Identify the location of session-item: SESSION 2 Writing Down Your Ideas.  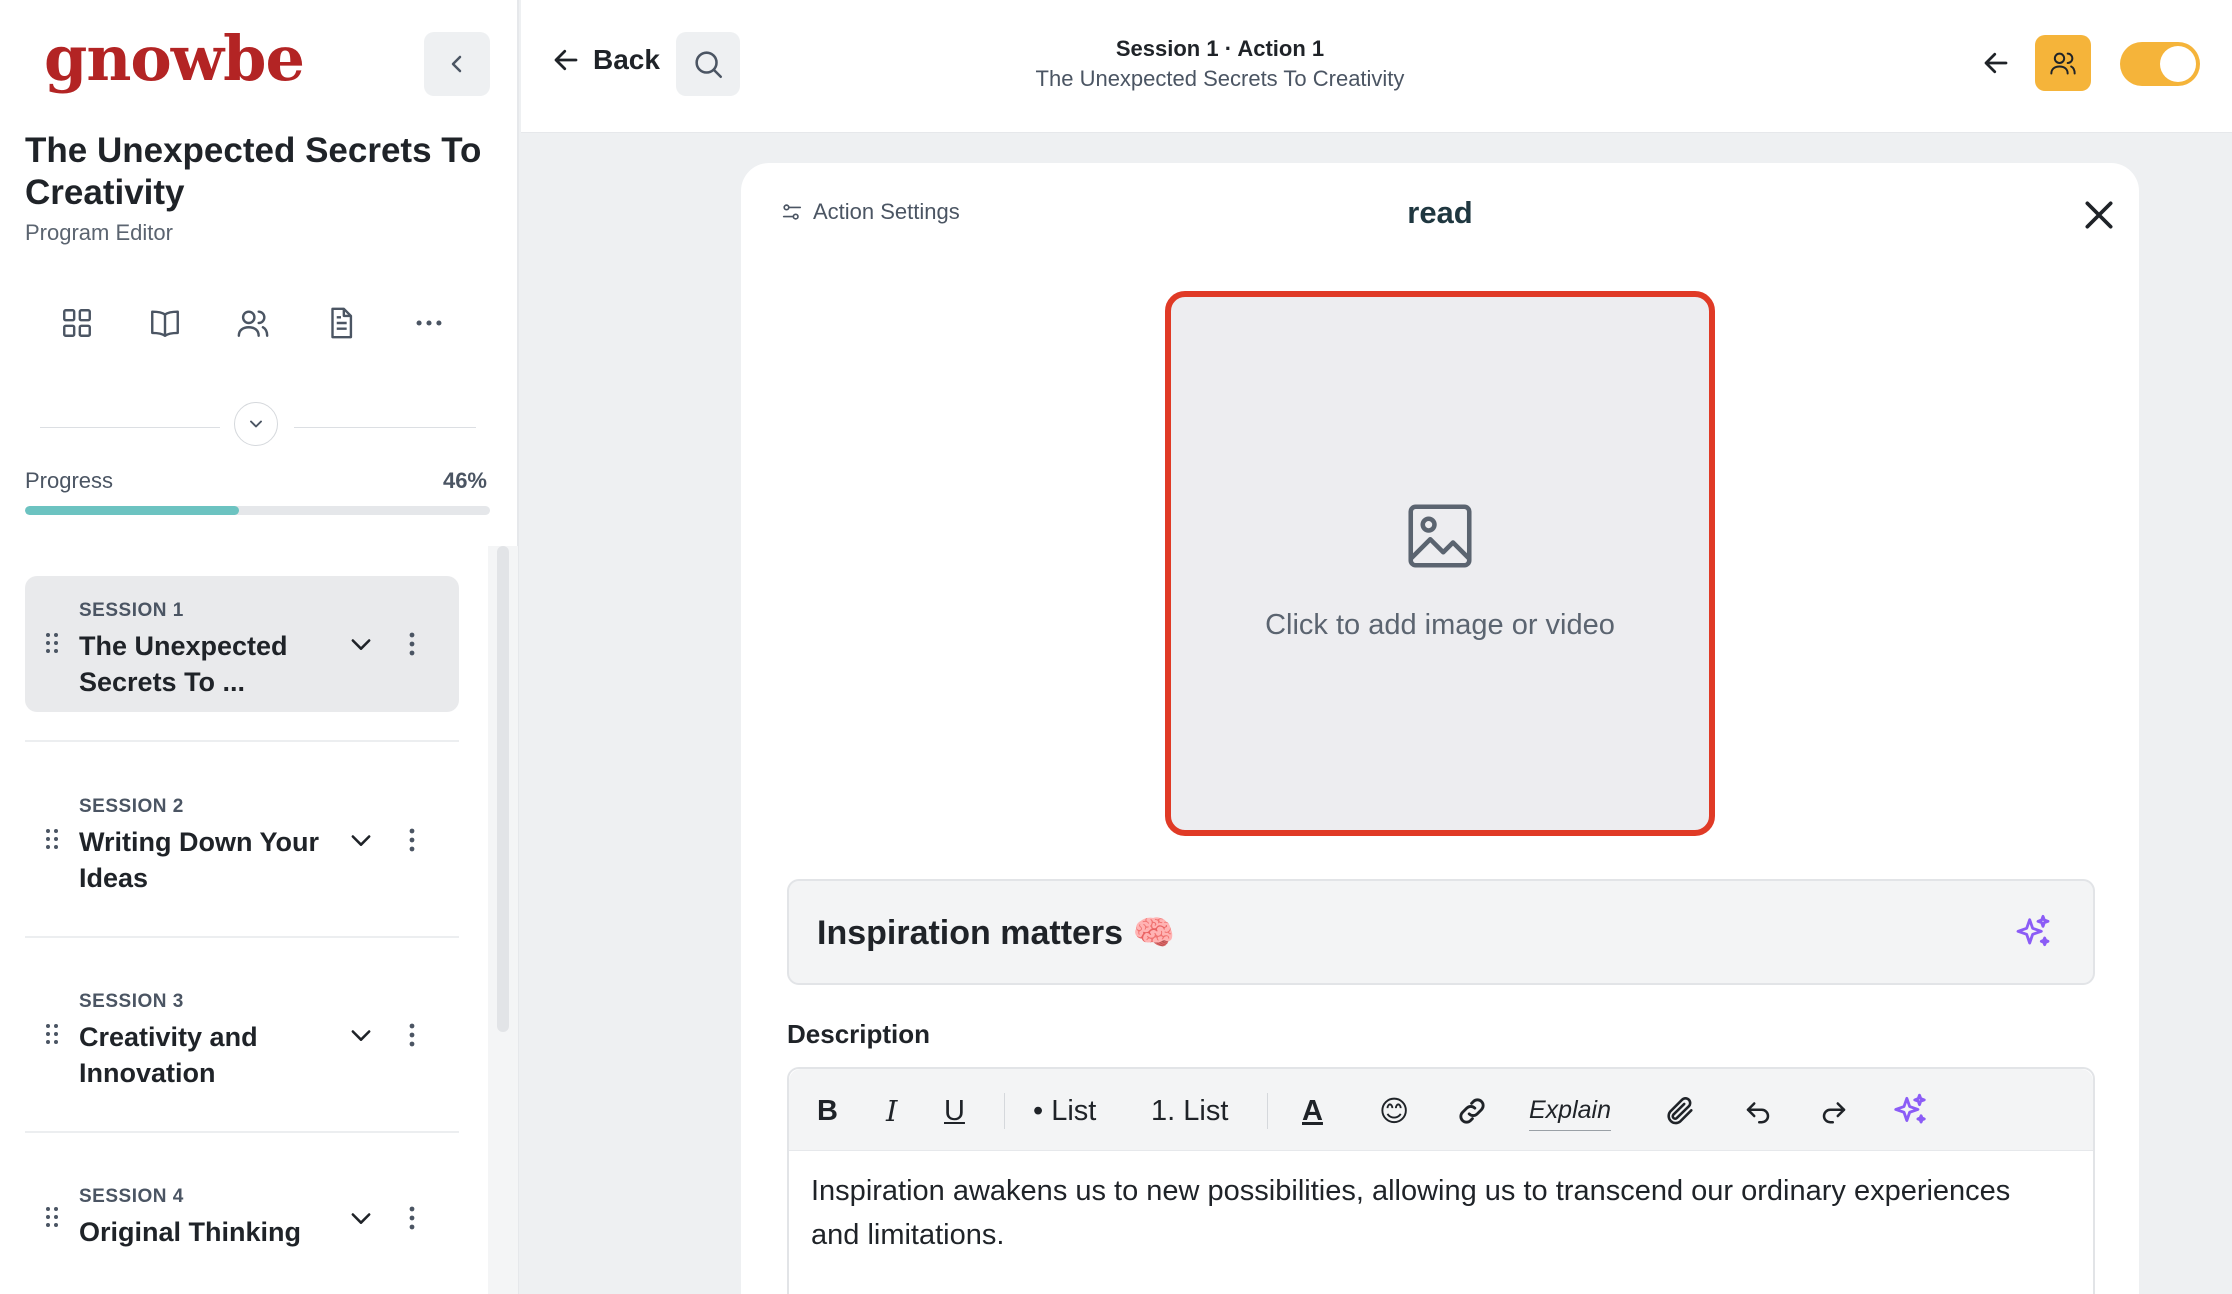
(242, 840).